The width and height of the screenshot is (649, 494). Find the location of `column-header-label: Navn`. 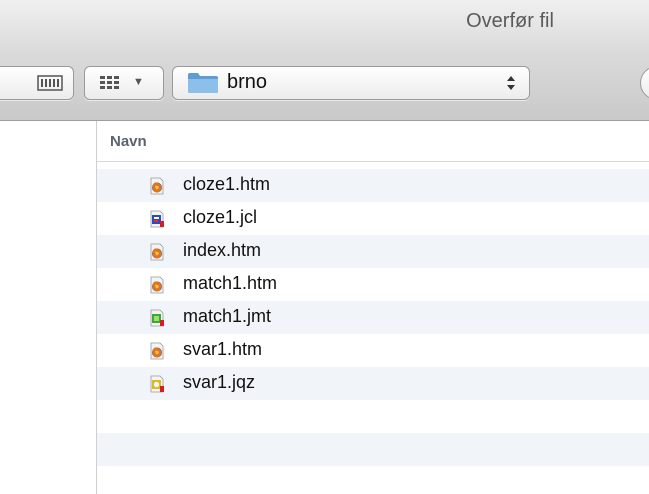

column-header-label: Navn is located at coordinates (128, 141).